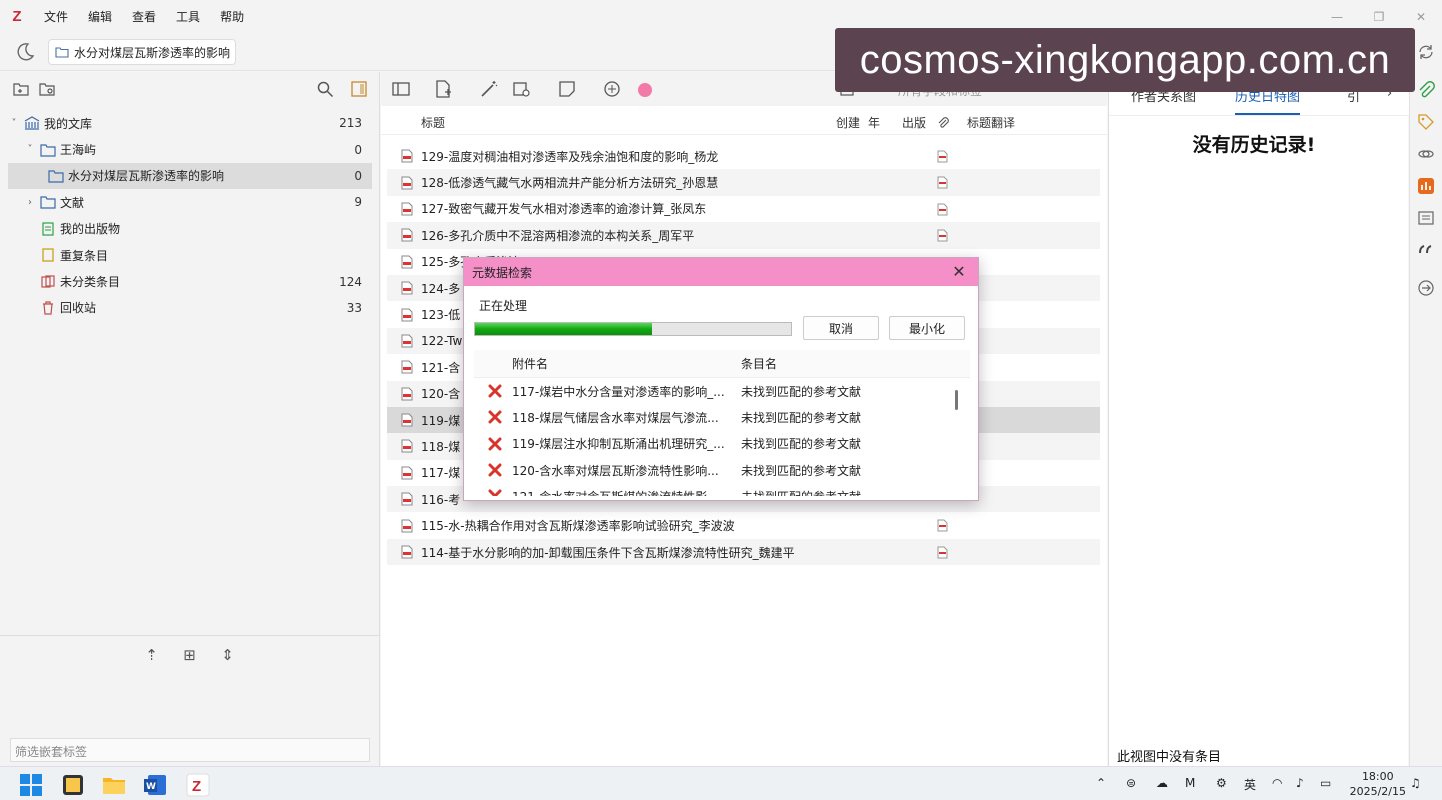  What do you see at coordinates (1426, 122) in the screenshot?
I see `tag-icon` at bounding box center [1426, 122].